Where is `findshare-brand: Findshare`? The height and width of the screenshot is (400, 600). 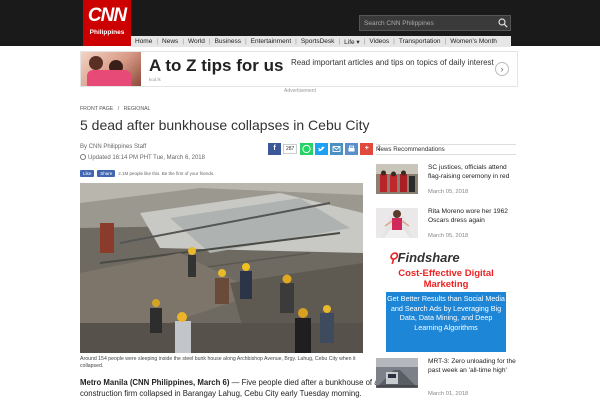 findshare-brand: Findshare is located at coordinates (428, 257).